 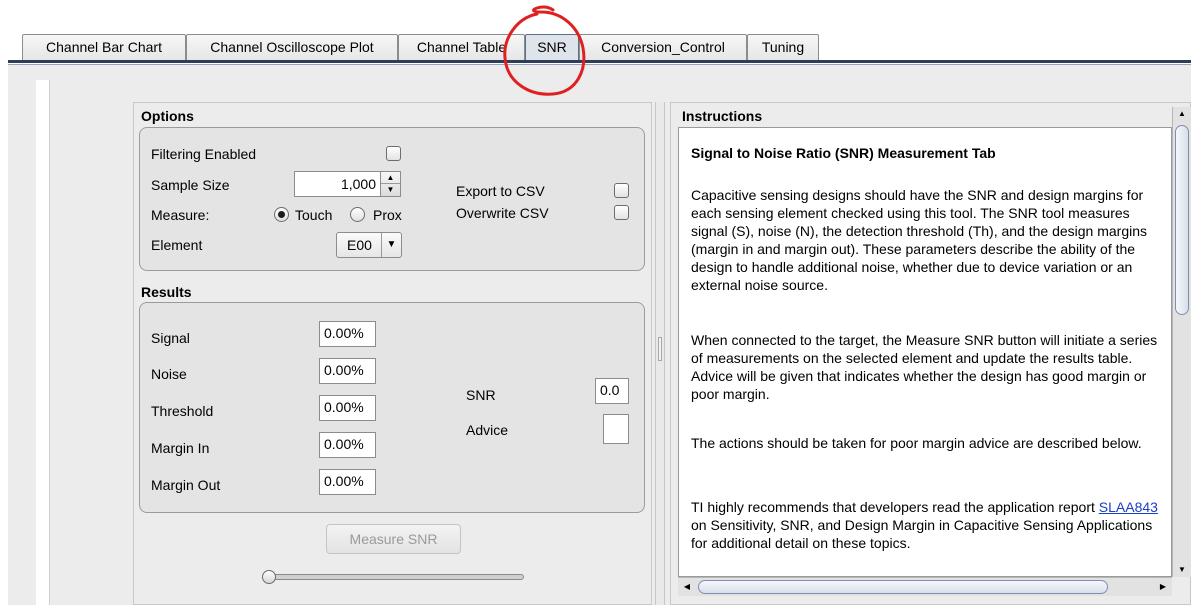 What do you see at coordinates (43, 342) in the screenshot?
I see `left-rail` at bounding box center [43, 342].